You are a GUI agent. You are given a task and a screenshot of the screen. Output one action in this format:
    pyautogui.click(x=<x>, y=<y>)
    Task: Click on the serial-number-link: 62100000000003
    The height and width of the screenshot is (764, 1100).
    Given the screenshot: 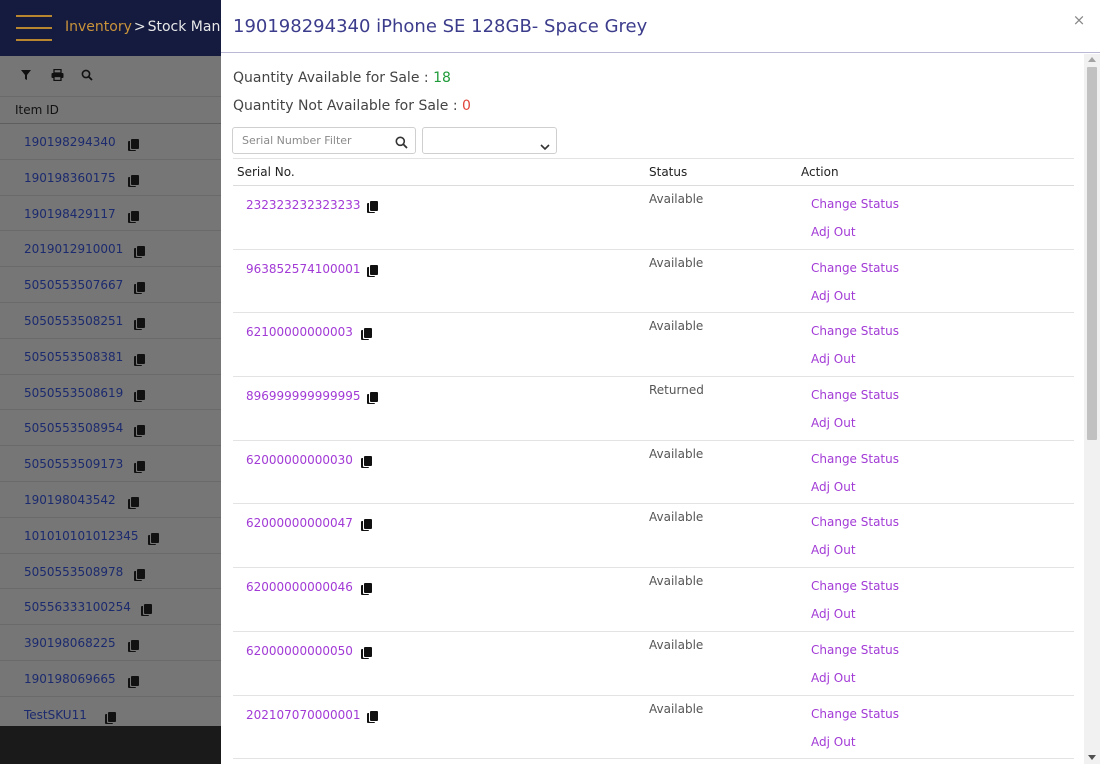 What is the action you would take?
    pyautogui.click(x=299, y=332)
    